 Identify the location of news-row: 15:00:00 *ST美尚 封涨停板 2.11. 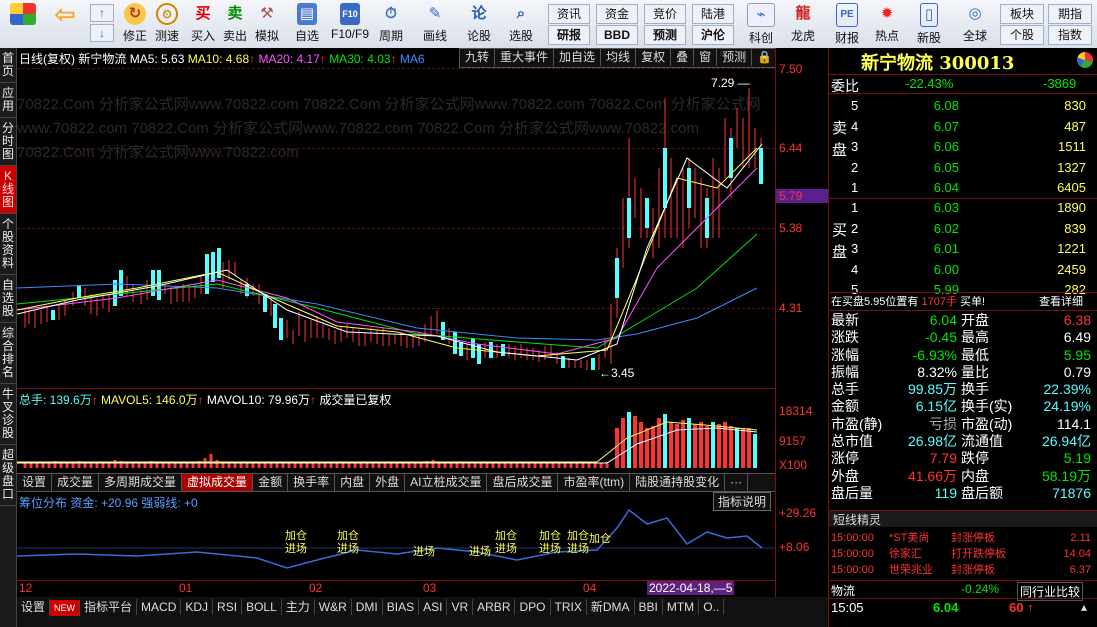
(963, 538).